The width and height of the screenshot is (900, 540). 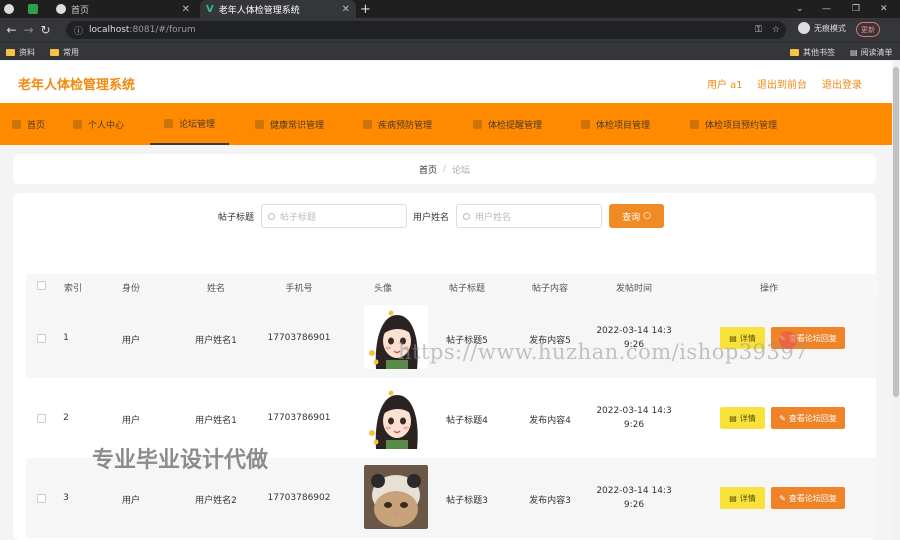 I want to click on logout-link: 退出登录, so click(x=842, y=83).